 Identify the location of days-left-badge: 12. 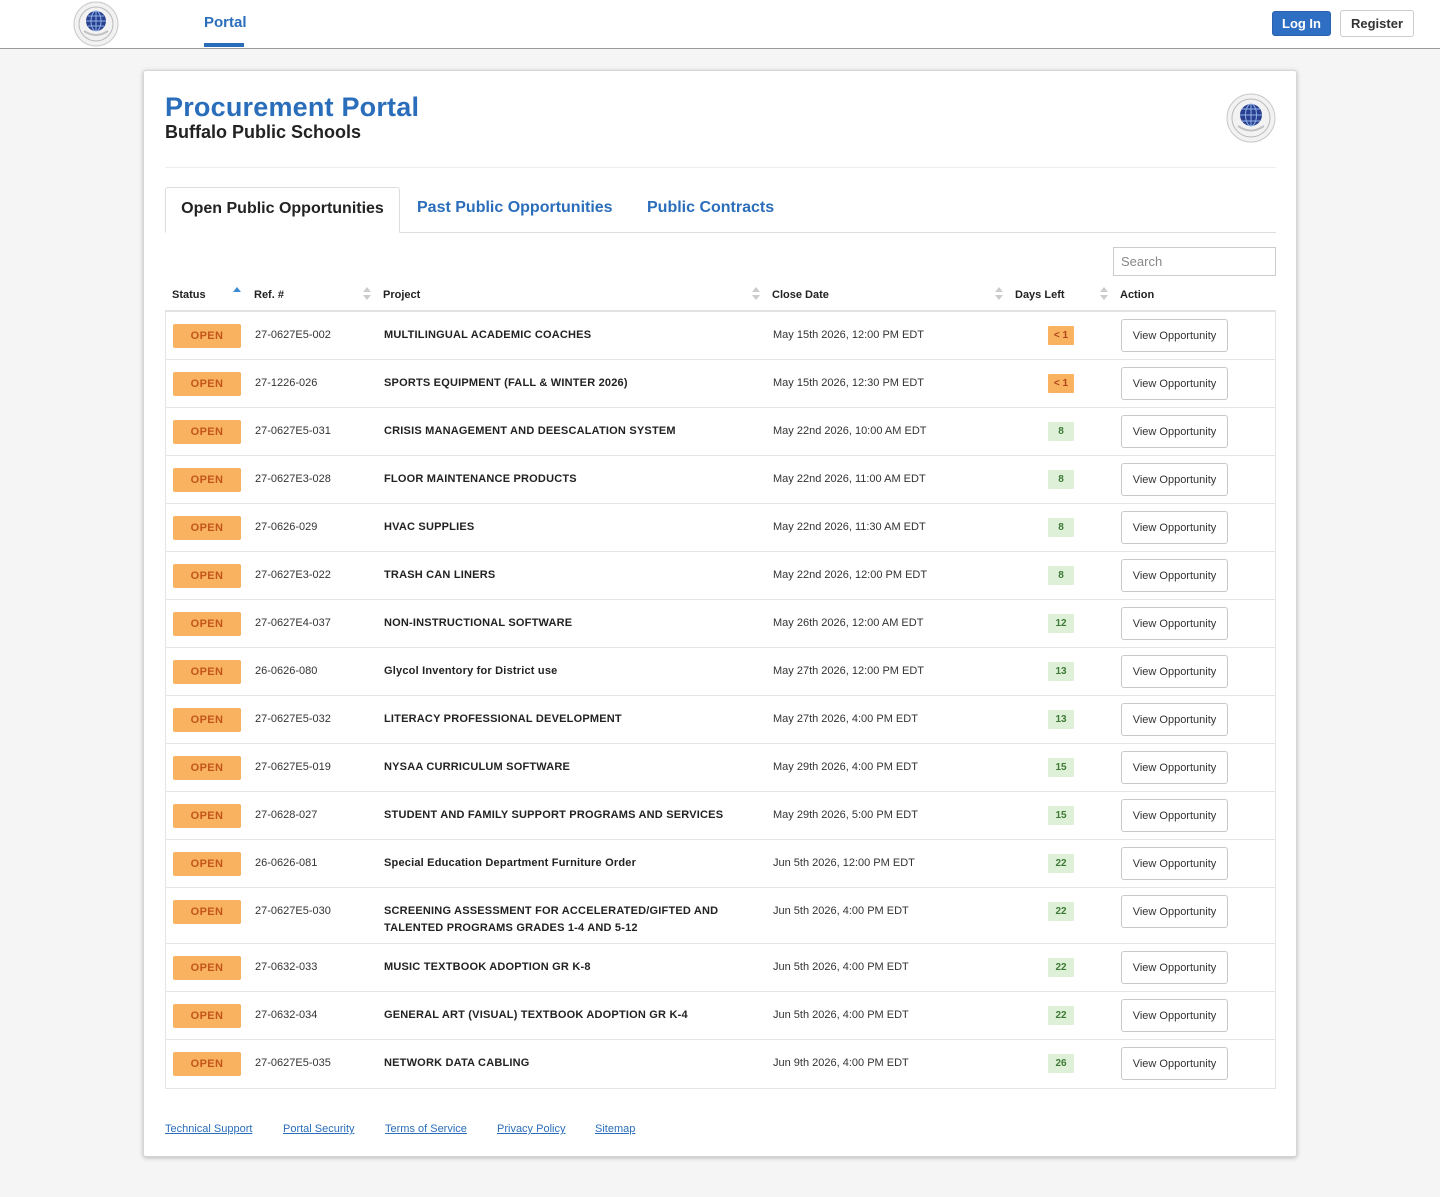
(1061, 623).